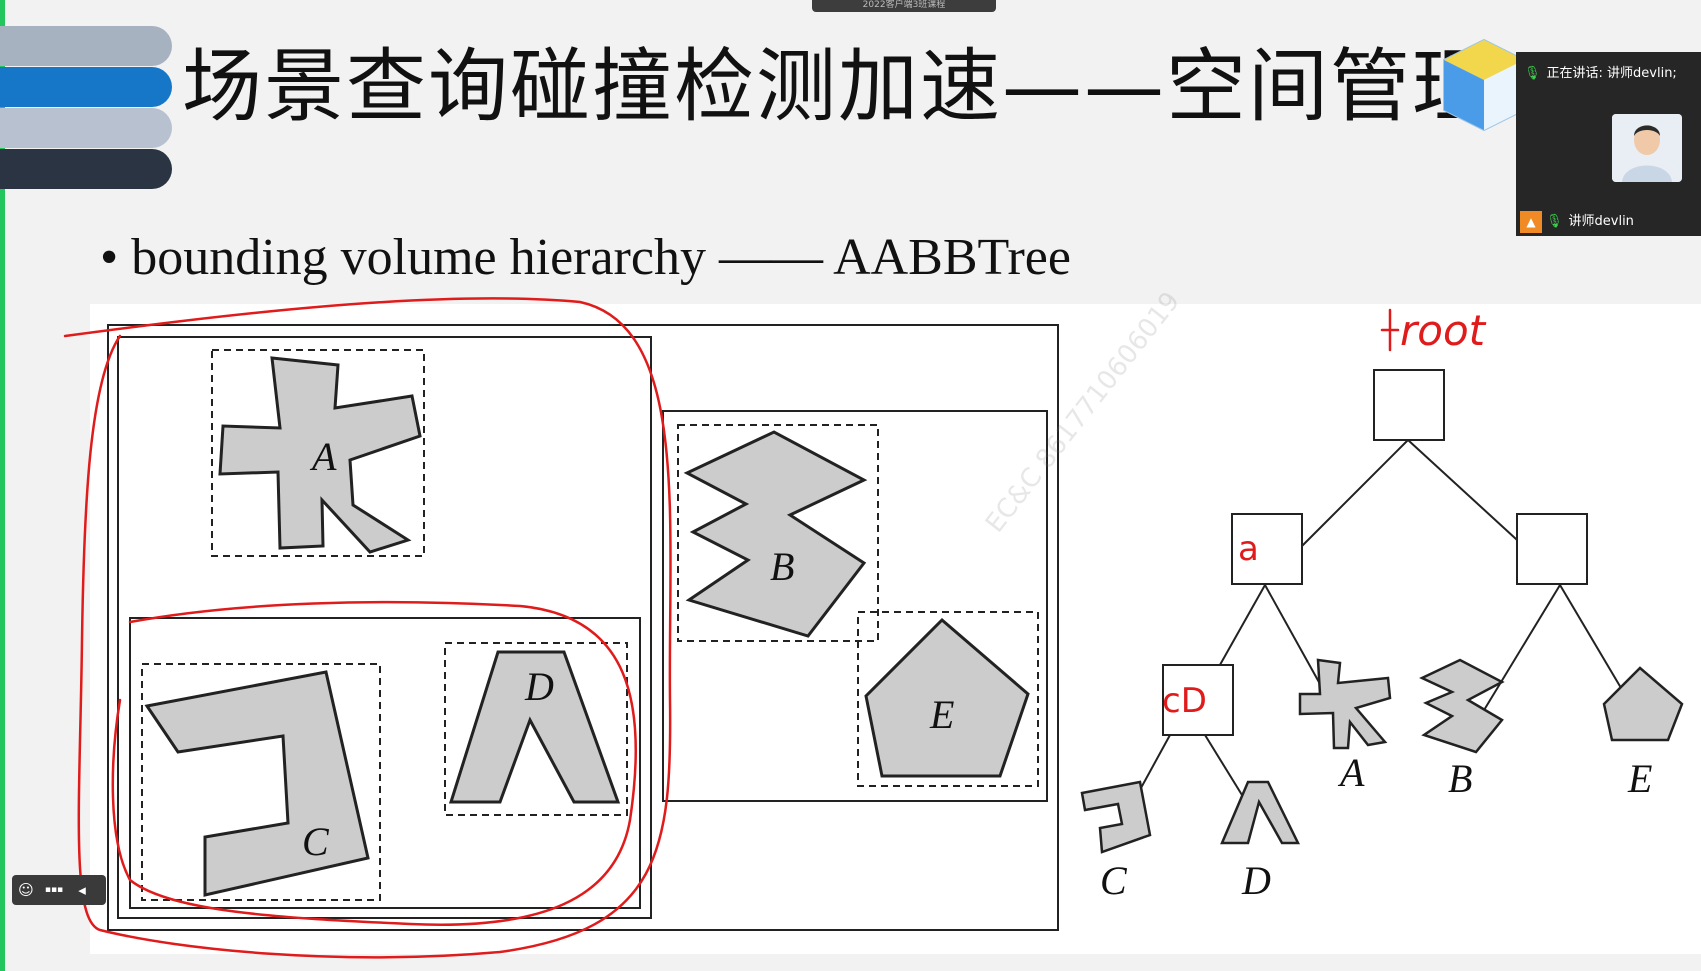 The width and height of the screenshot is (1701, 971). Describe the element at coordinates (323, 456) in the screenshot. I see `shape-label-a: A` at that location.